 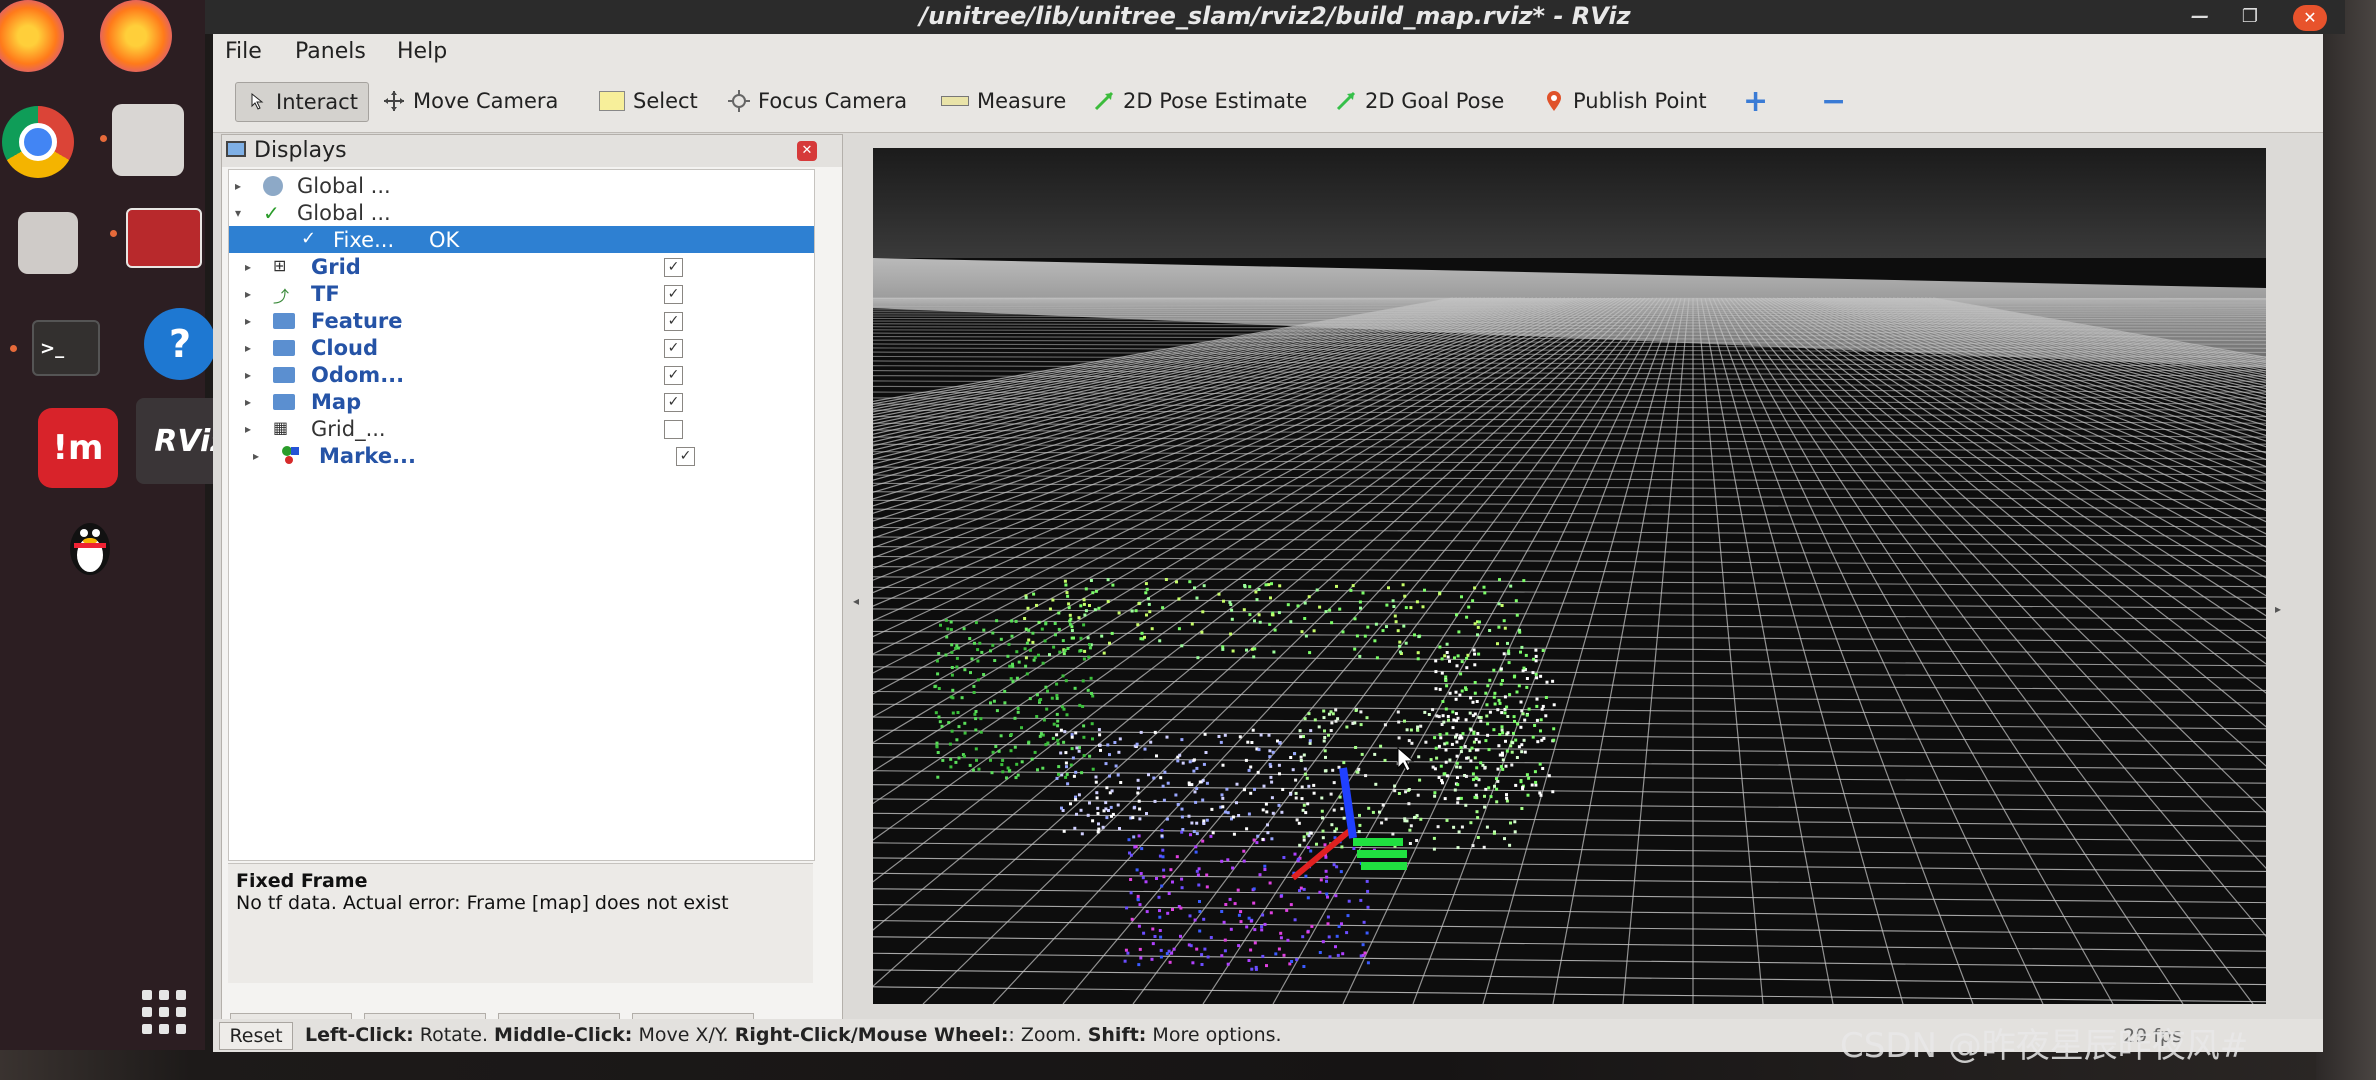 What do you see at coordinates (281, 427) in the screenshot?
I see `grid-map-icon: ▦` at bounding box center [281, 427].